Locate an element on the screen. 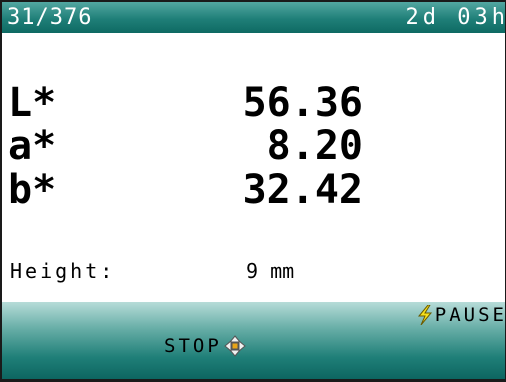  reading-value-b: 32.42 is located at coordinates (302, 190).